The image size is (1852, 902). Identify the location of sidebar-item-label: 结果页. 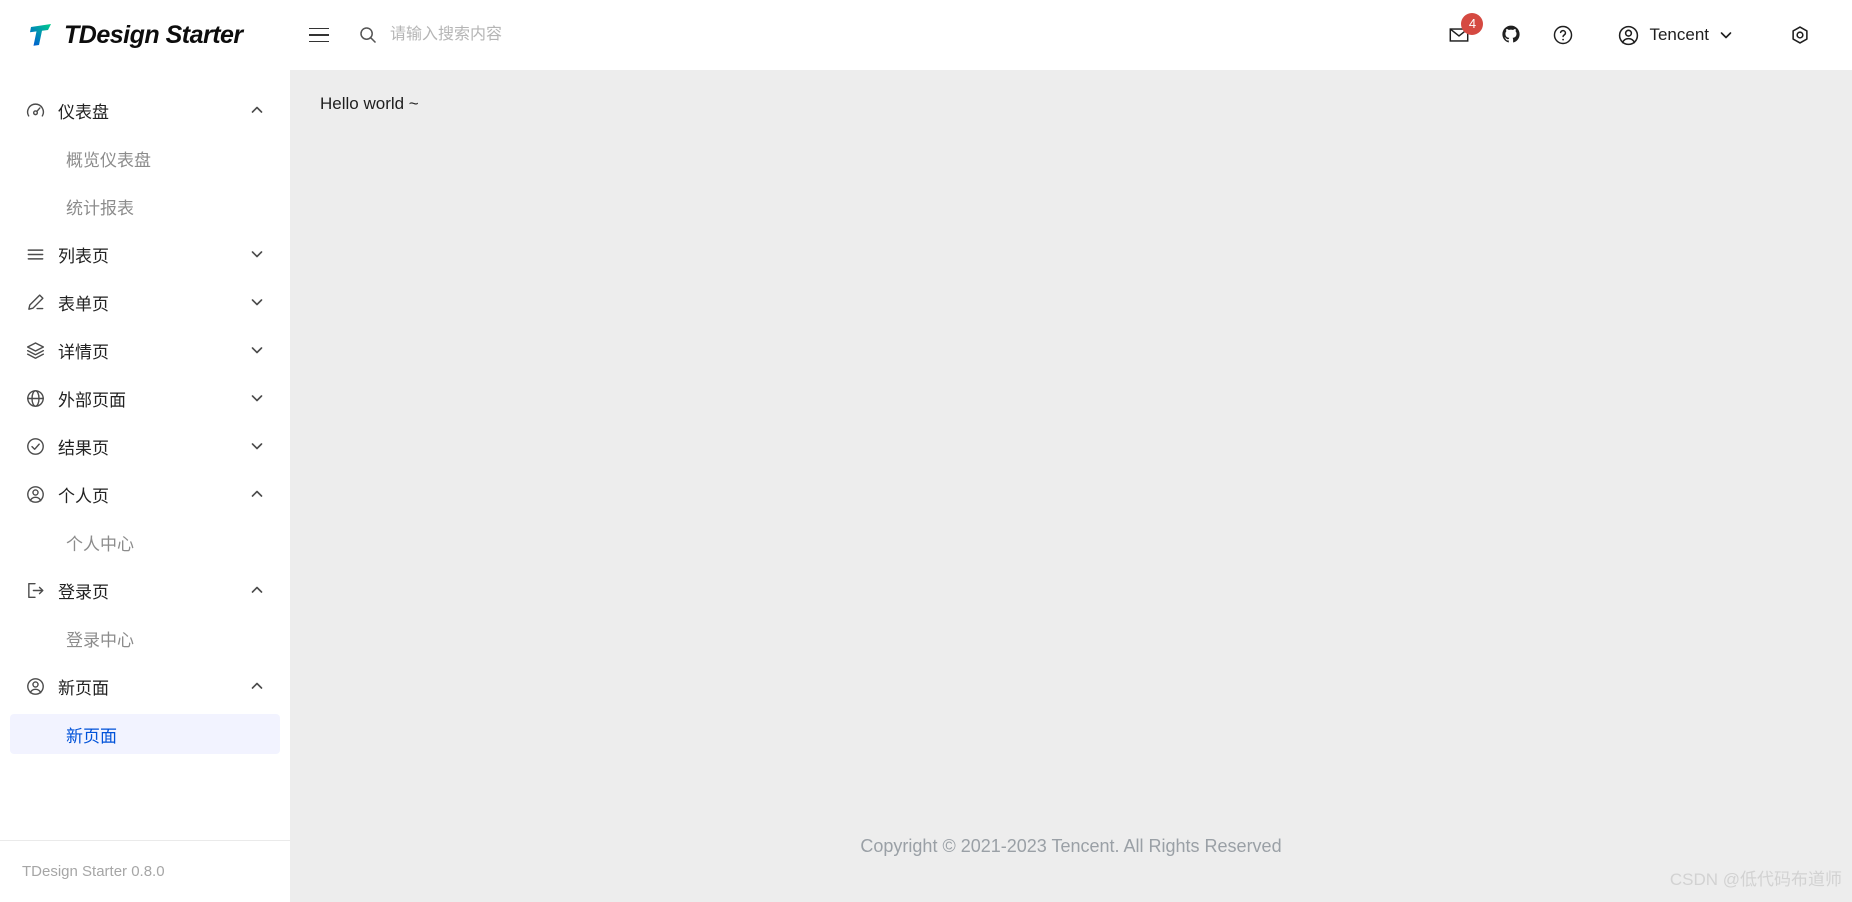
(83, 448).